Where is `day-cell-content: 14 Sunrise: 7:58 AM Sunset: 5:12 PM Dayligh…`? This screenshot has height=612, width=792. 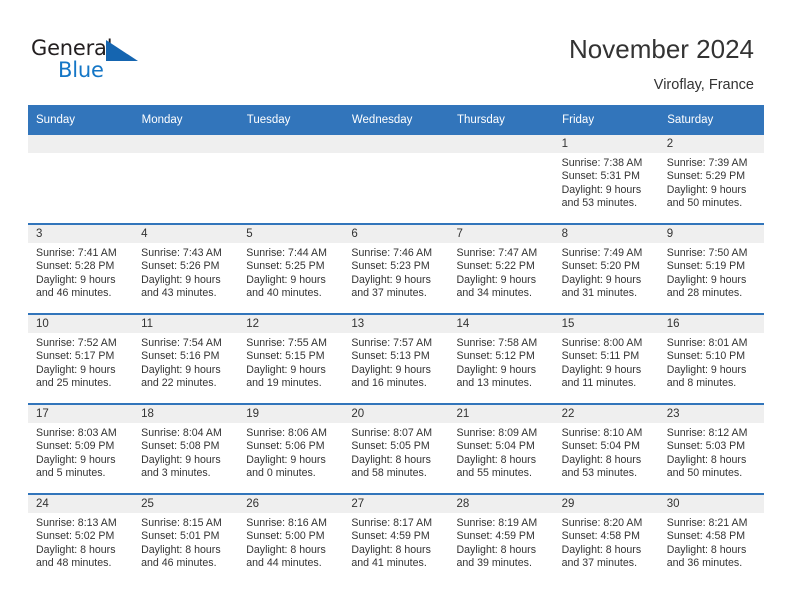 day-cell-content: 14 Sunrise: 7:58 AM Sunset: 5:12 PM Dayligh… is located at coordinates (501, 359).